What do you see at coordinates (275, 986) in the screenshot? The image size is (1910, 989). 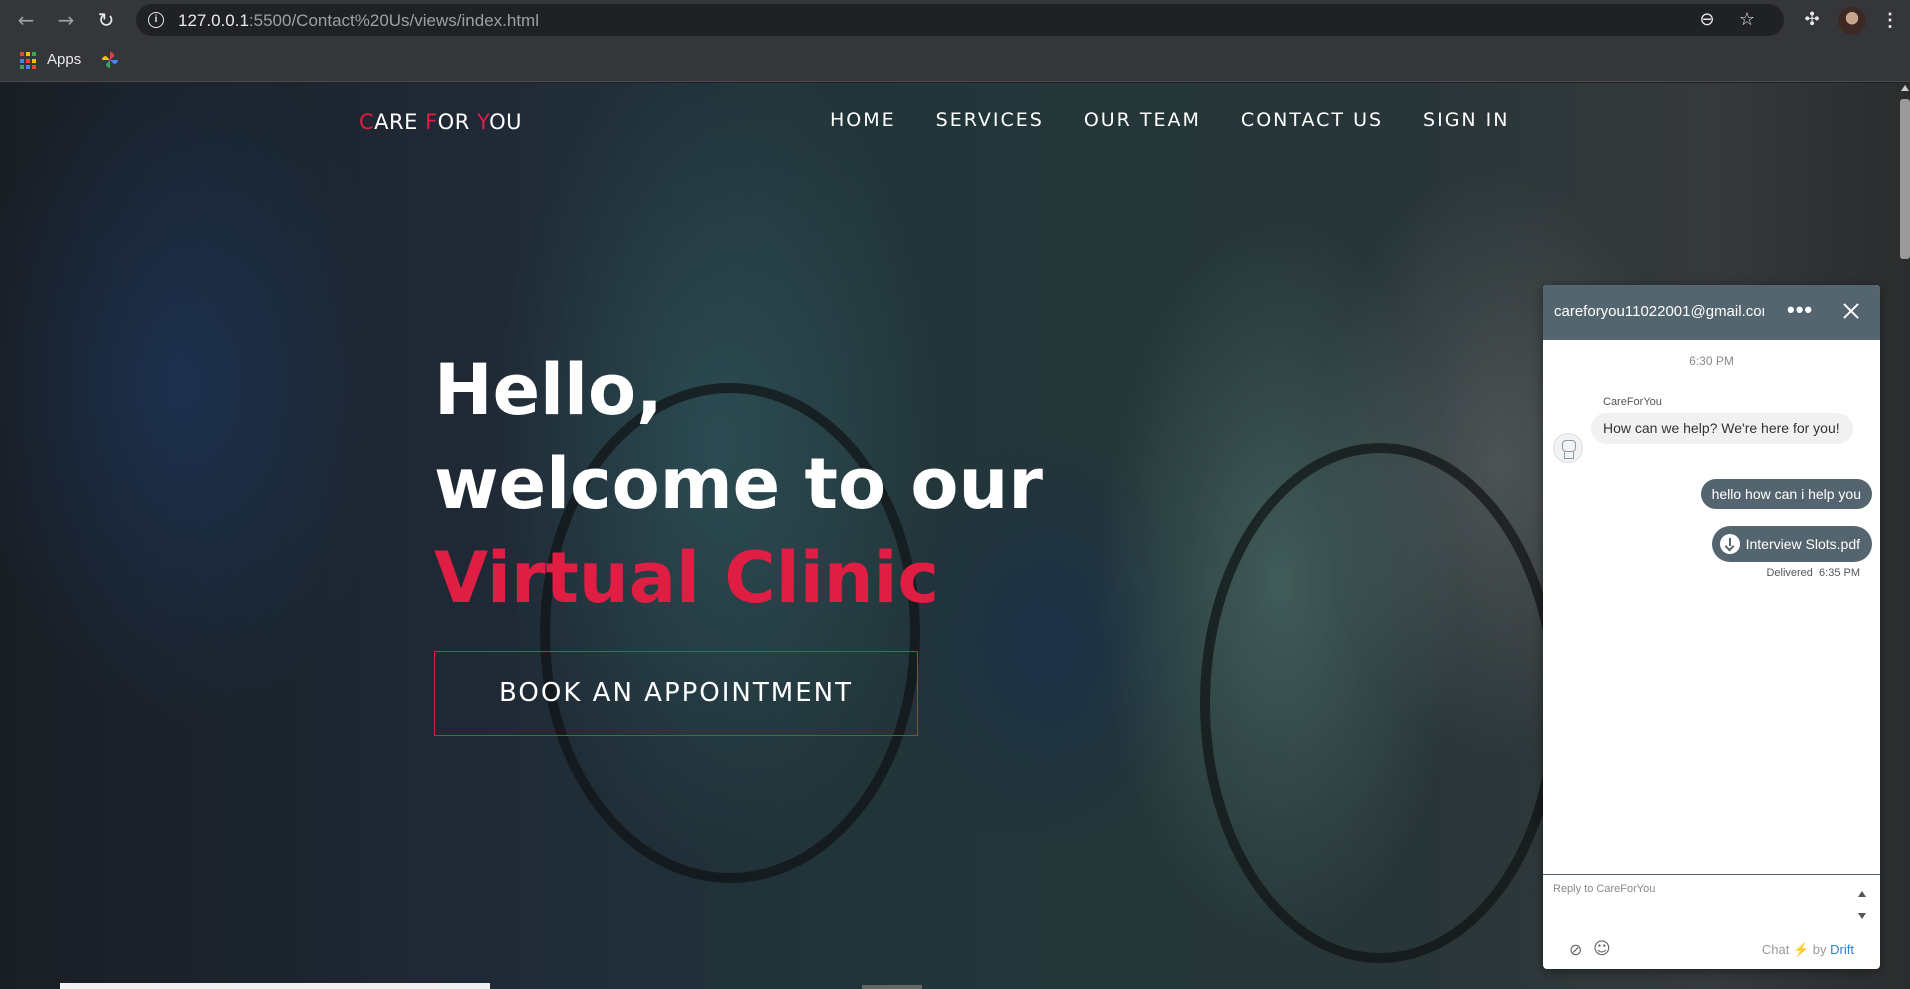 I see `horizontal-scrollbar` at bounding box center [275, 986].